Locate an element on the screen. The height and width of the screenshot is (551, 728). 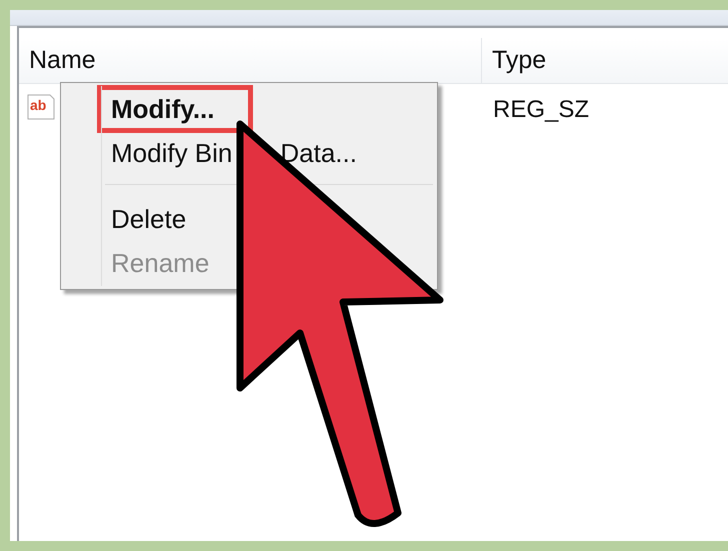
menu-item: Delete is located at coordinates (148, 219).